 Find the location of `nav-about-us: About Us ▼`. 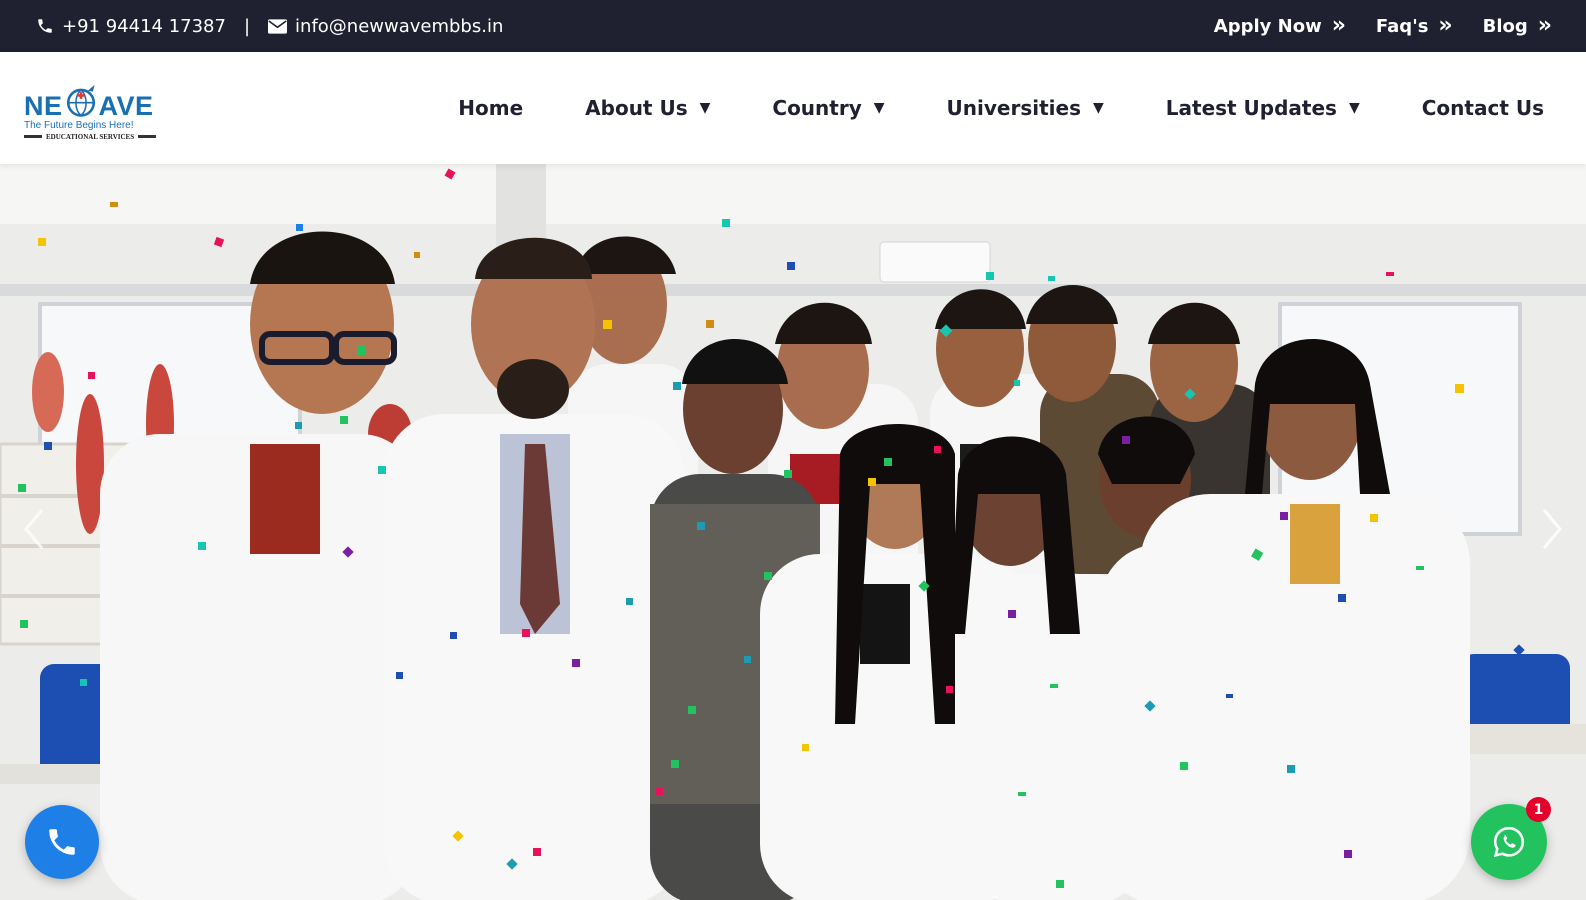

nav-about-us: About Us ▼ is located at coordinates (647, 108).